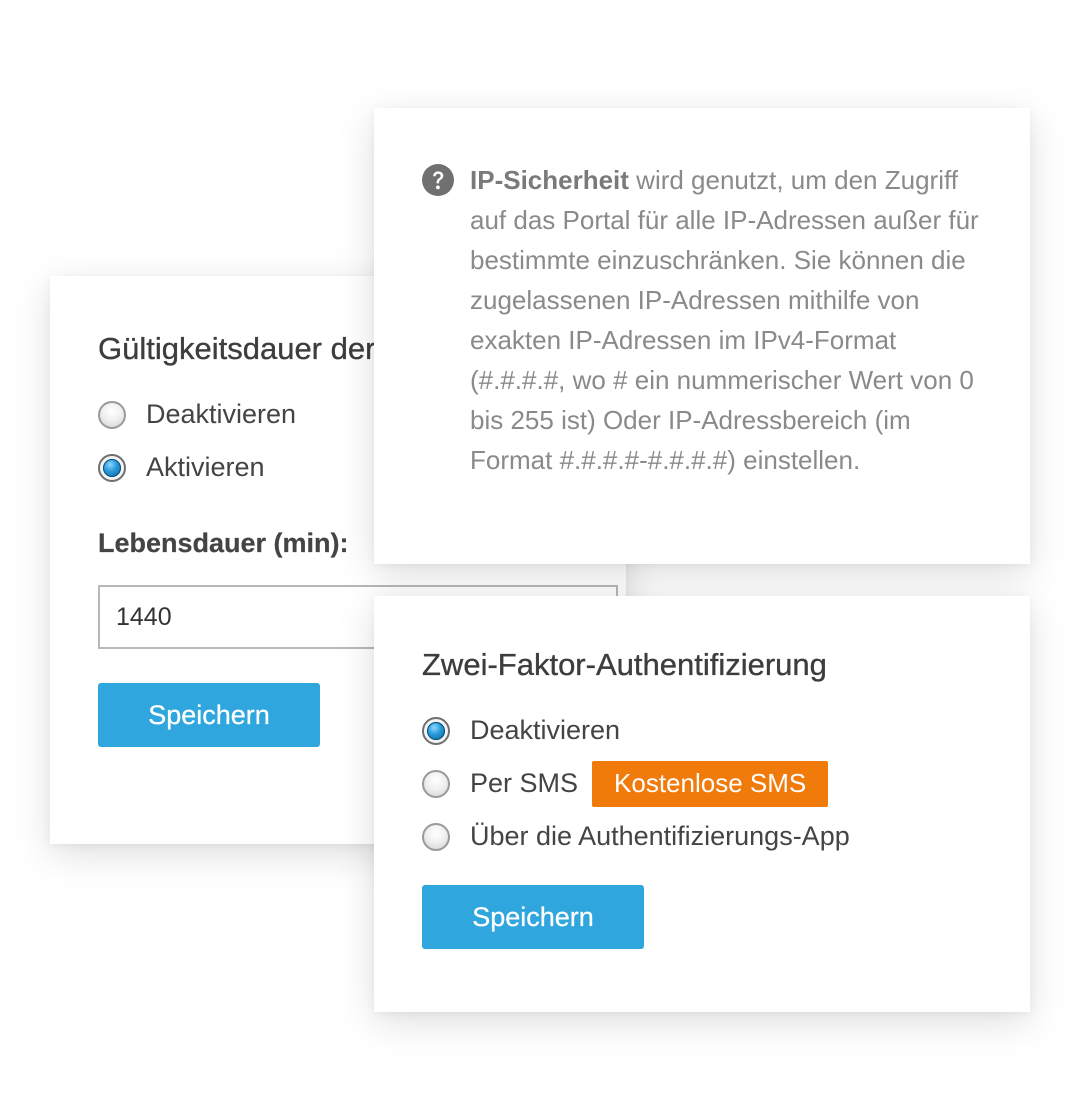  I want to click on twofa-option-app: Über die Authentifizierungs-App, so click(702, 836).